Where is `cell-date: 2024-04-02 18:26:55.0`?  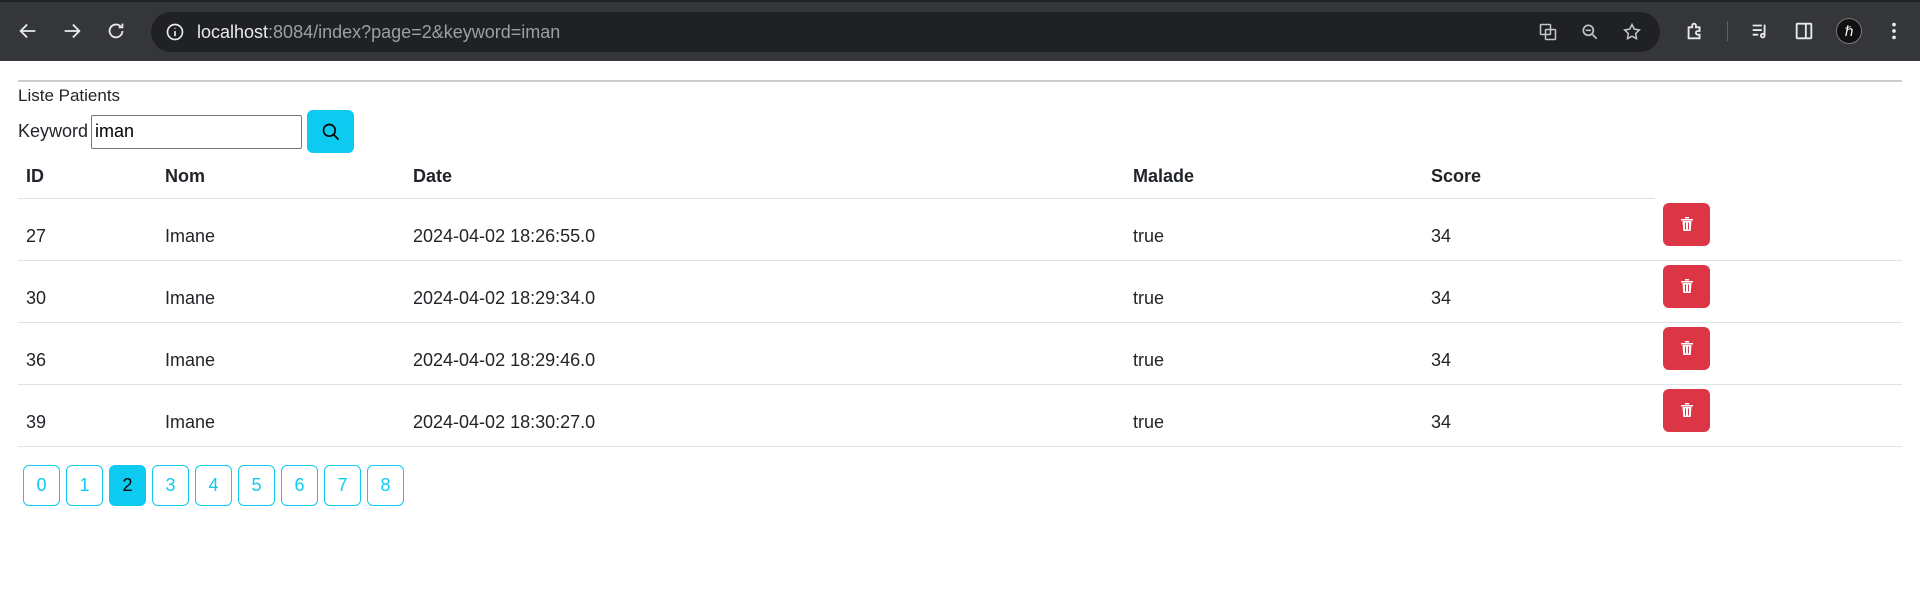
cell-date: 2024-04-02 18:26:55.0 is located at coordinates (765, 229).